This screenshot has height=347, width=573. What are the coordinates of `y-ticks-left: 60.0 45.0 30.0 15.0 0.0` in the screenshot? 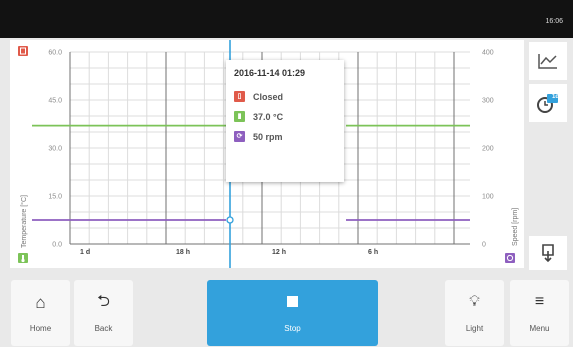 It's located at (55, 149).